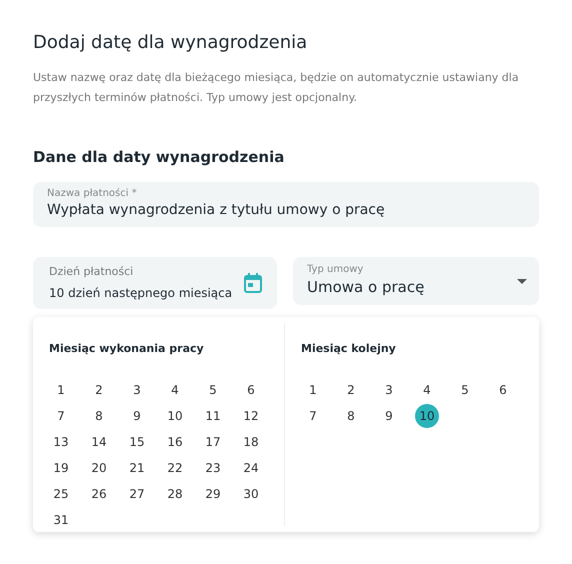 The image size is (572, 564). Describe the element at coordinates (159, 157) in the screenshot. I see `section-title: Dane dla daty wynagrodzenia` at that location.